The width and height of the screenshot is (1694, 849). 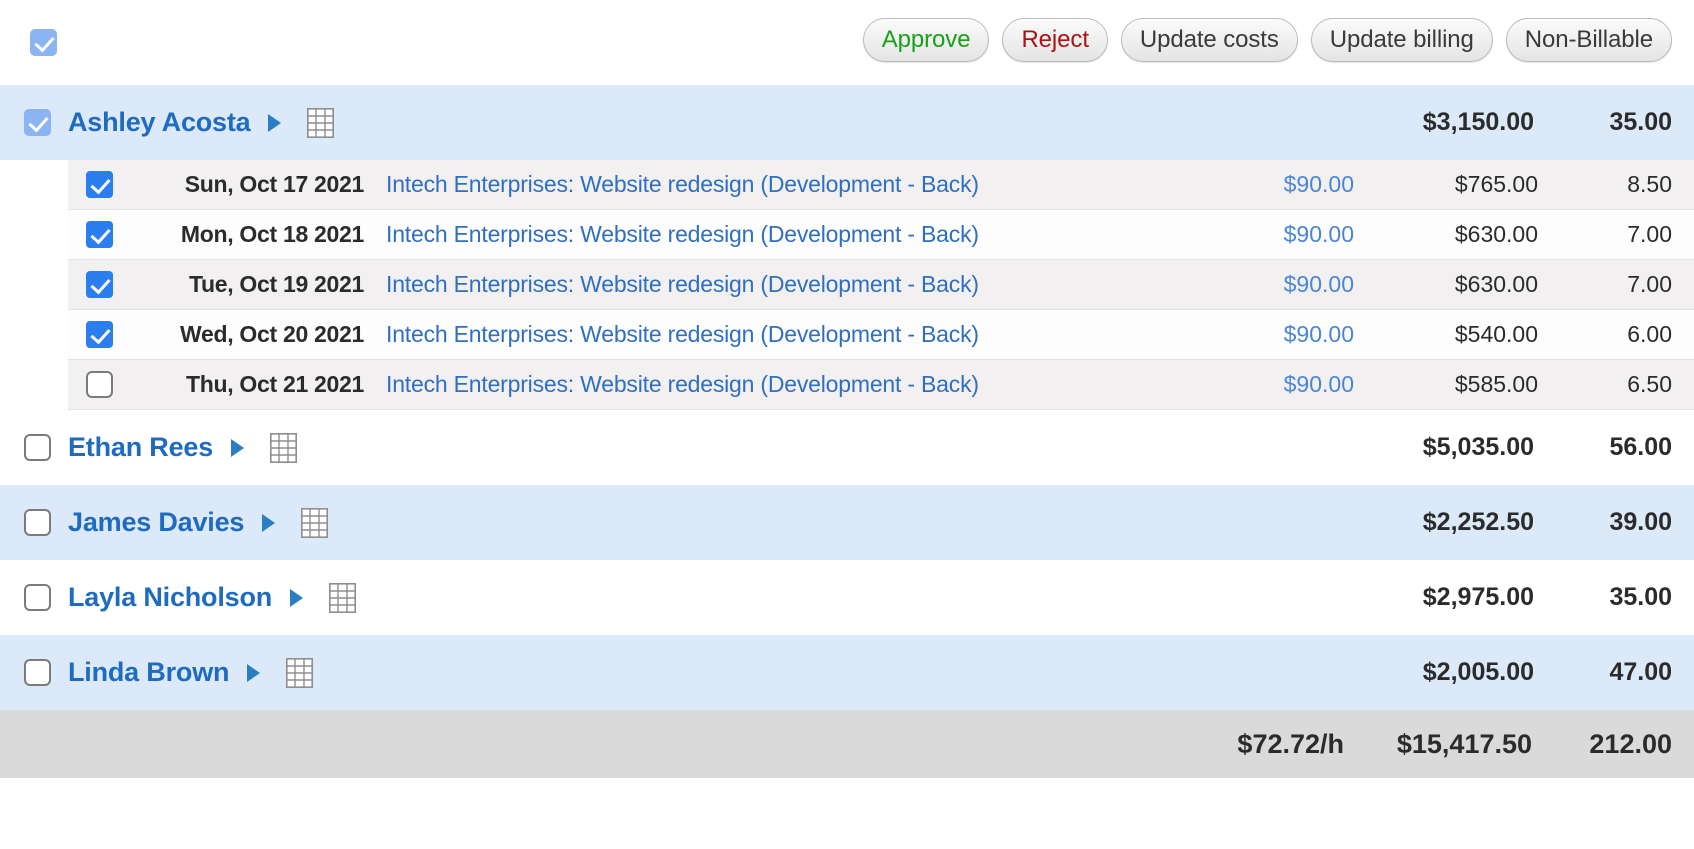 I want to click on employee-total-hours: 47.00, so click(x=1640, y=672).